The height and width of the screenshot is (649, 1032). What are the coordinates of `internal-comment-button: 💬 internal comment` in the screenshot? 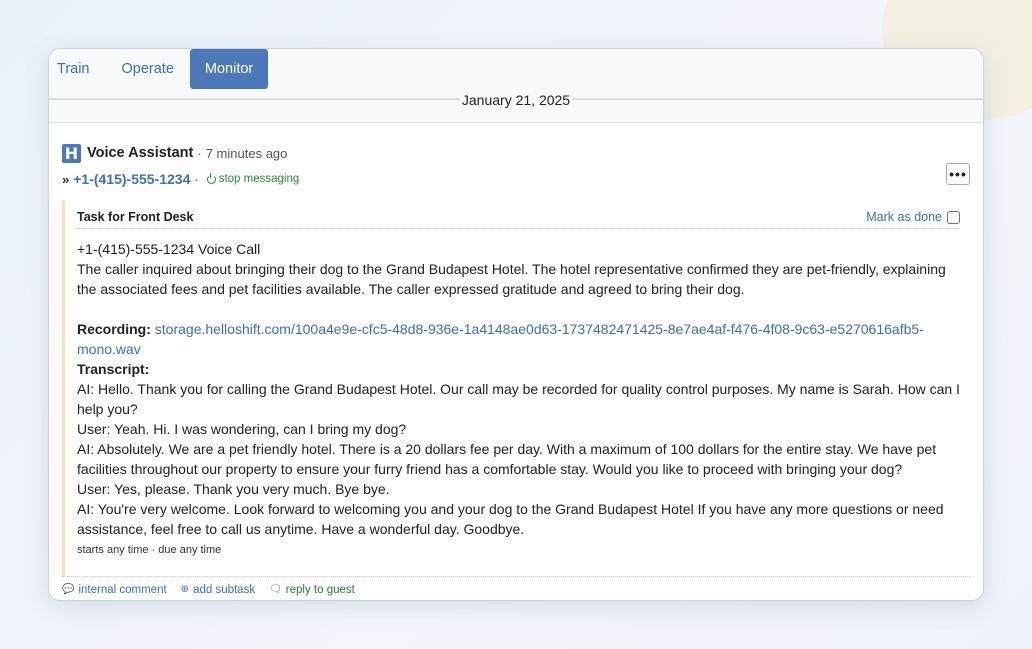 It's located at (114, 590).